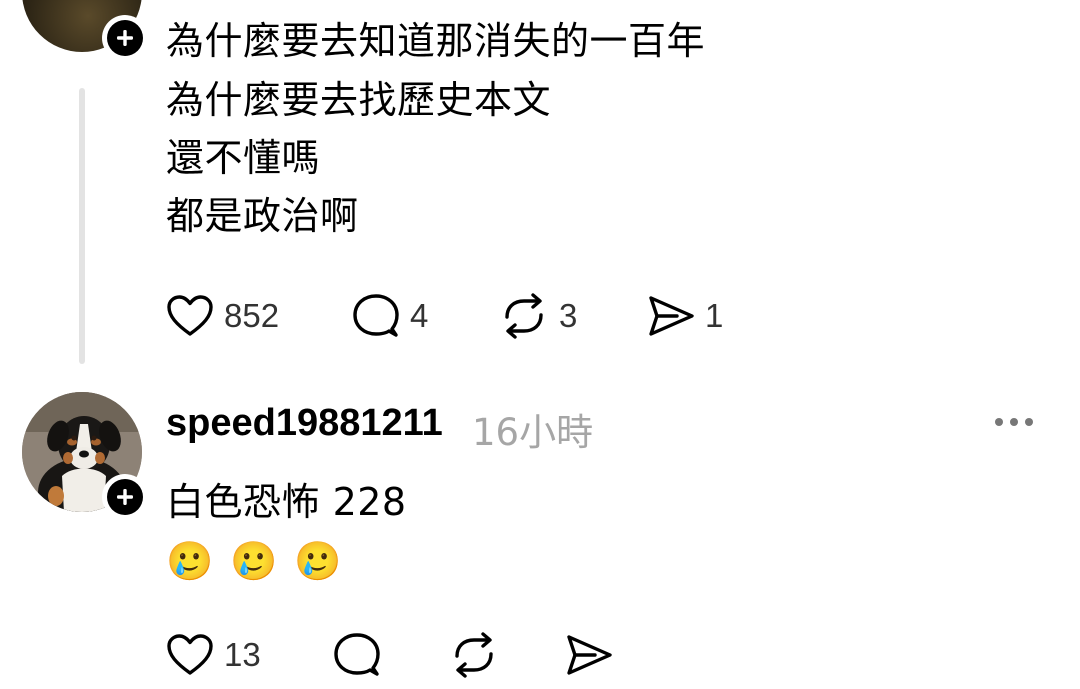 The width and height of the screenshot is (1080, 689). What do you see at coordinates (252, 315) in the screenshot?
I see `like-count: 852` at bounding box center [252, 315].